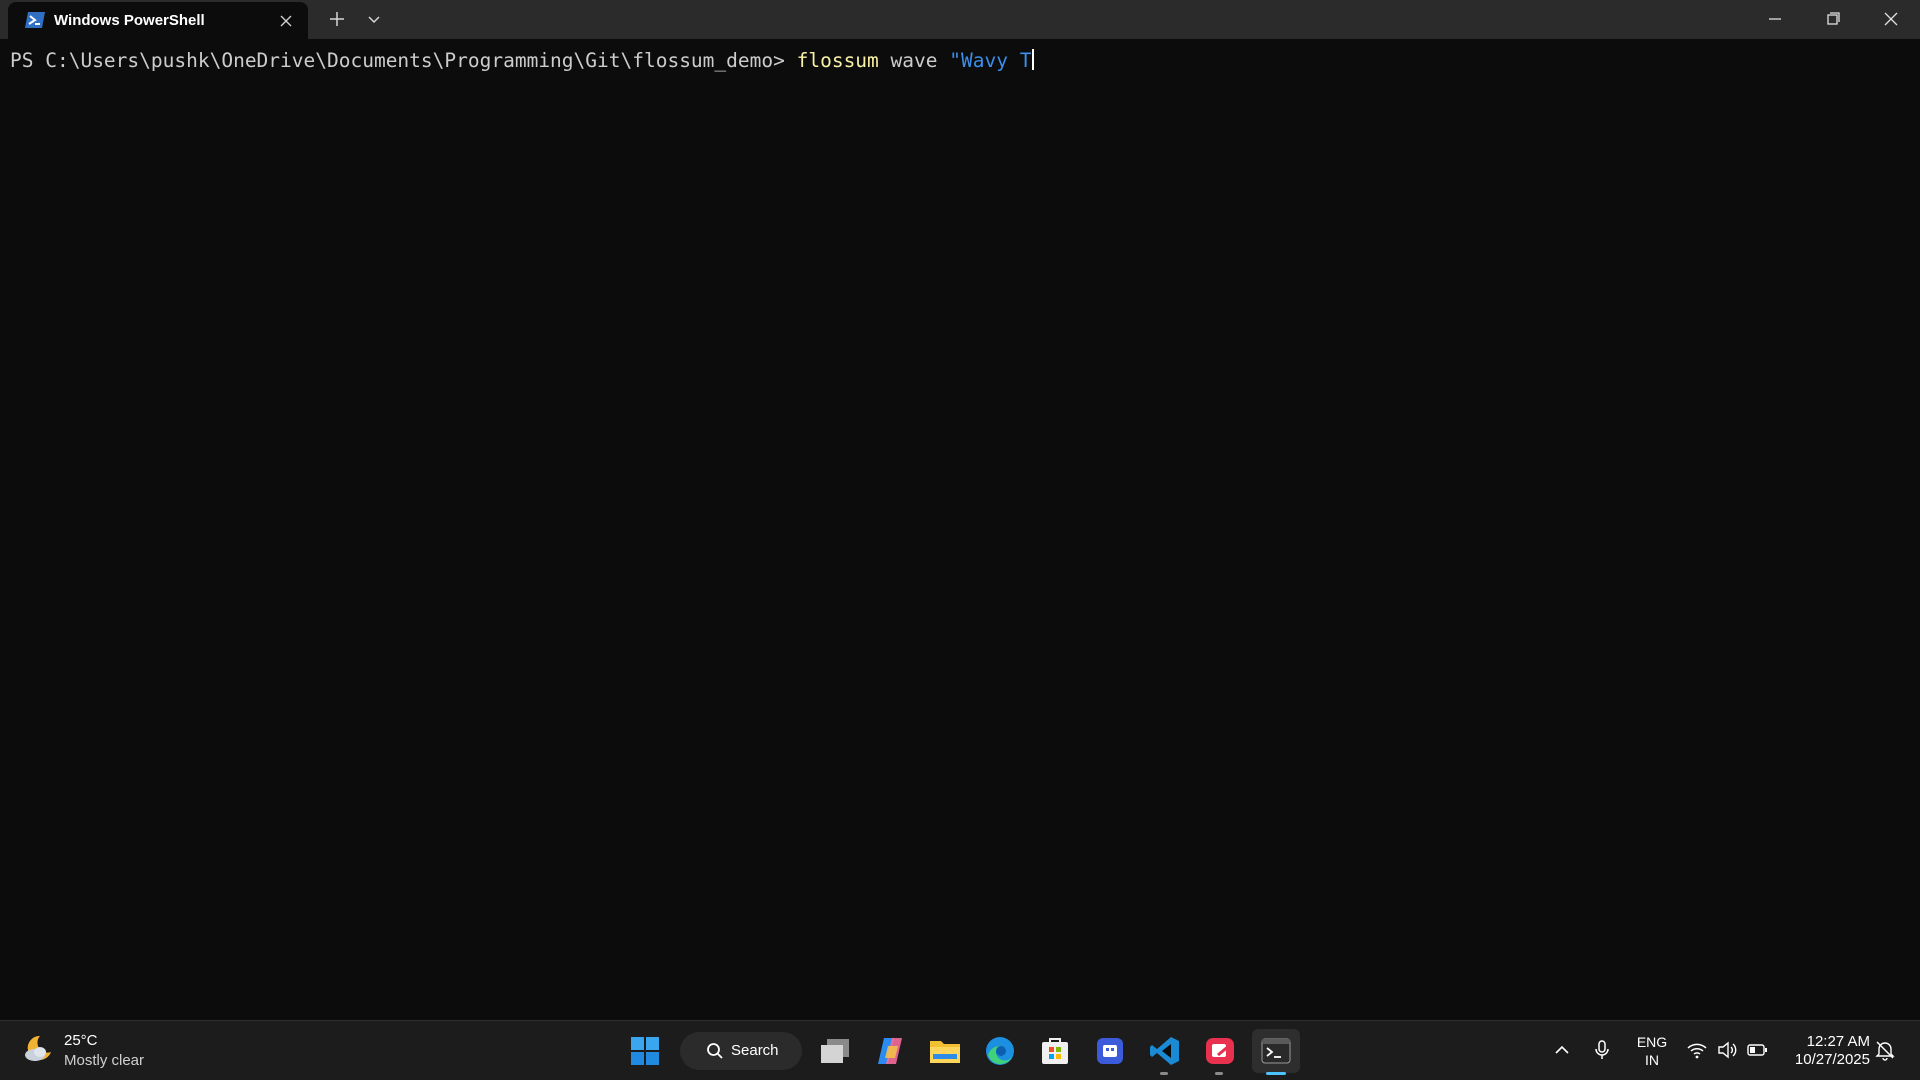 Image resolution: width=1920 pixels, height=1080 pixels. What do you see at coordinates (1219, 1073) in the screenshot?
I see `app-red-running-indicator` at bounding box center [1219, 1073].